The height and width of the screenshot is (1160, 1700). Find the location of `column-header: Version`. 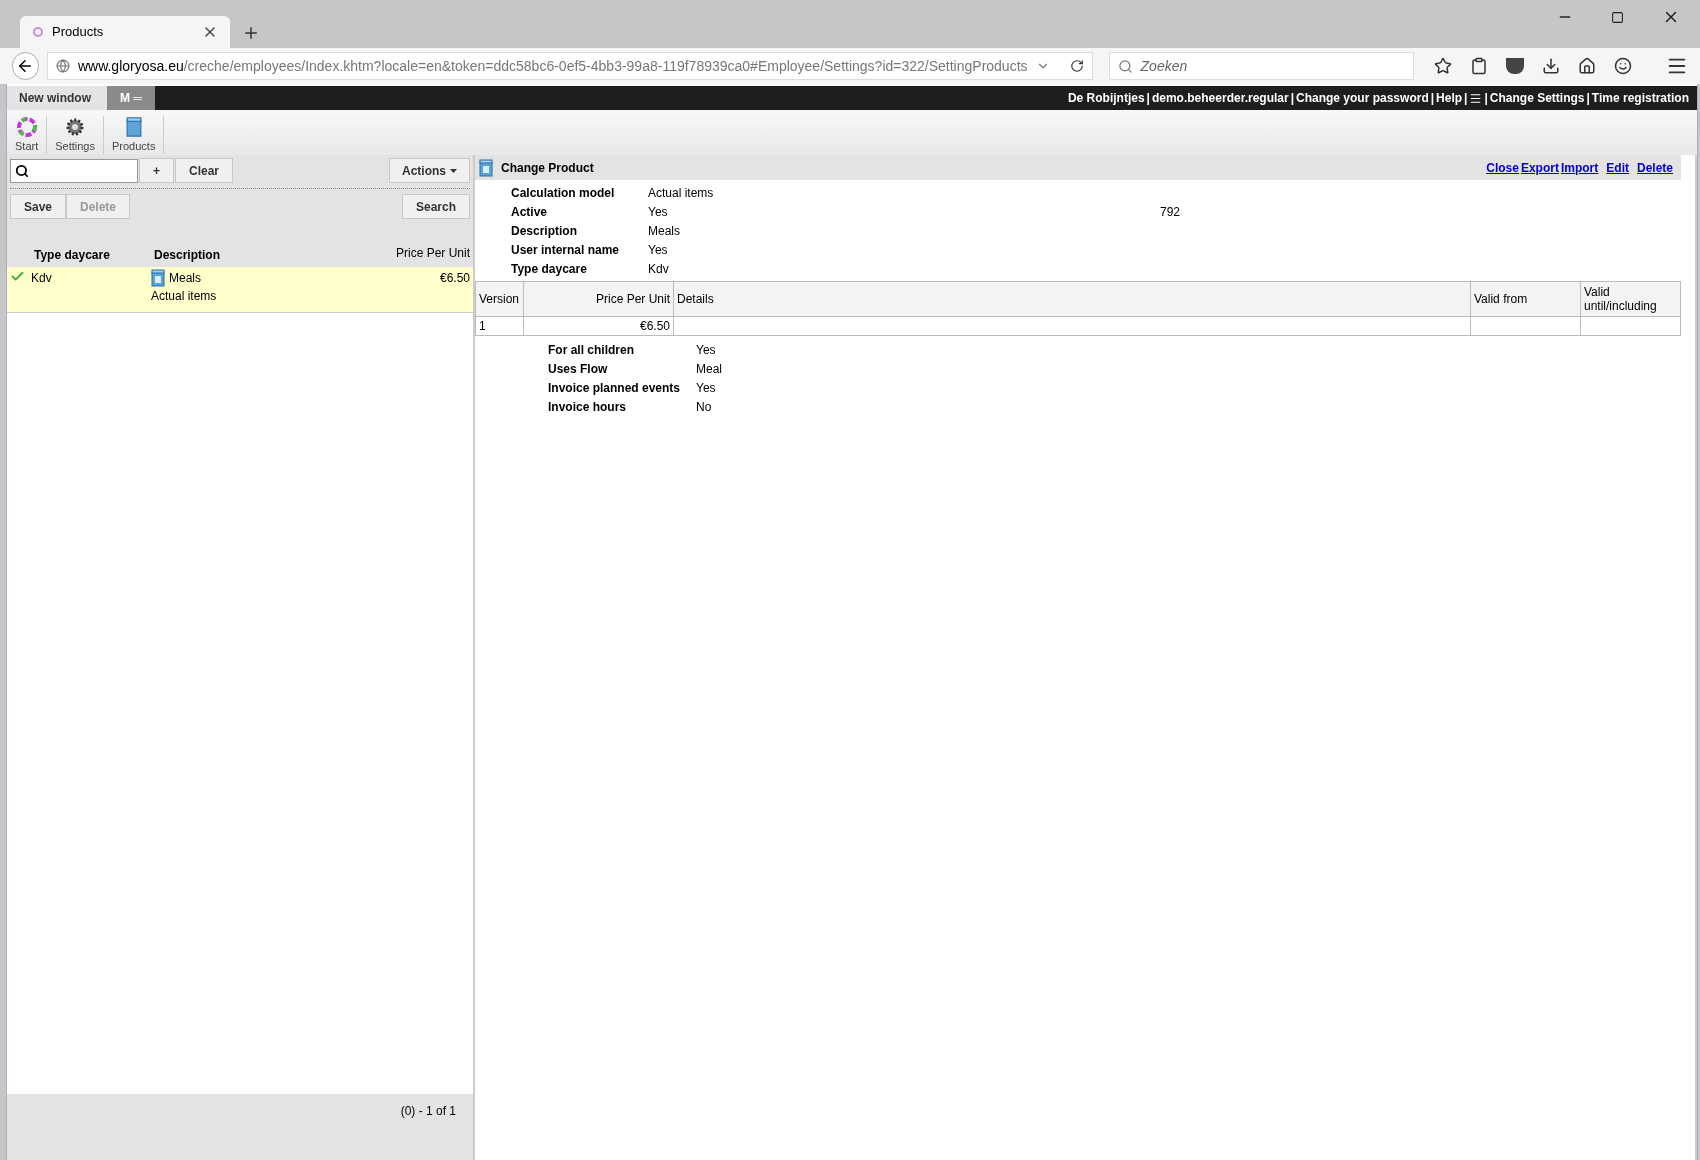

column-header: Version is located at coordinates (499, 299).